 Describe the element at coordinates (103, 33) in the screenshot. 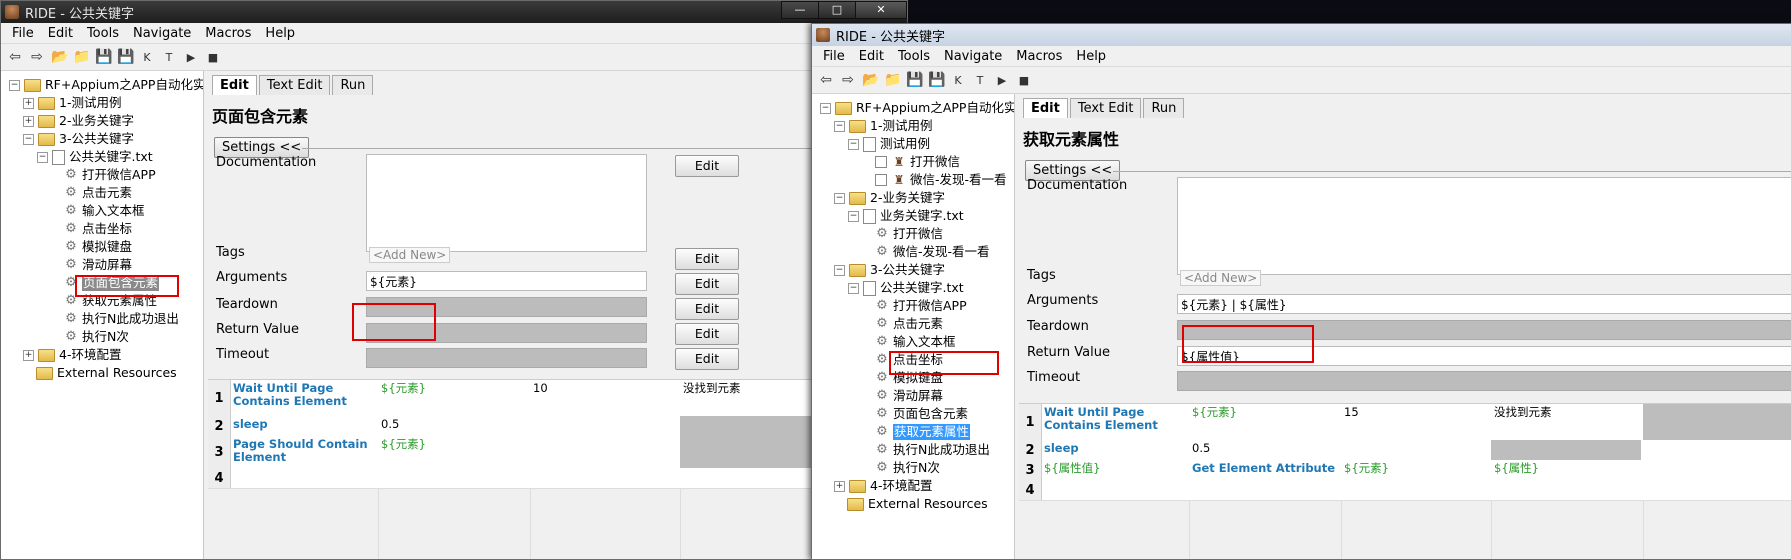

I see `menu-tools: Tools` at that location.